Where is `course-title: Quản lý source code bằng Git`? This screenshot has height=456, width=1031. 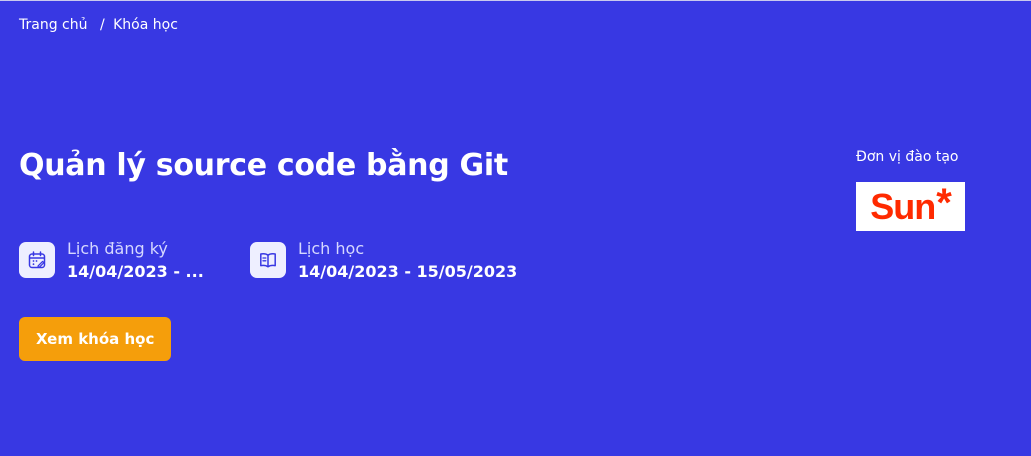
course-title: Quản lý source code bằng Git is located at coordinates (263, 165).